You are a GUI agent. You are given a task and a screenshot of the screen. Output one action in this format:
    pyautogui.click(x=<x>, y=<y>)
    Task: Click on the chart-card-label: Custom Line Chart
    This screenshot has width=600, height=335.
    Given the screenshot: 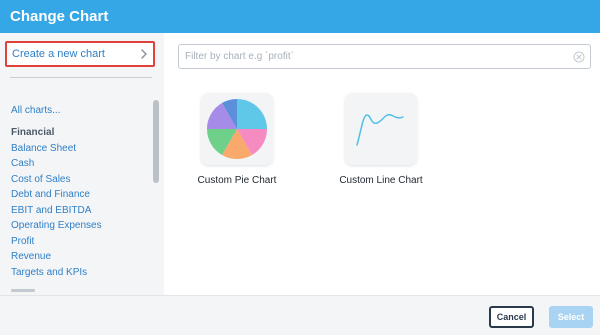 What is the action you would take?
    pyautogui.click(x=381, y=180)
    